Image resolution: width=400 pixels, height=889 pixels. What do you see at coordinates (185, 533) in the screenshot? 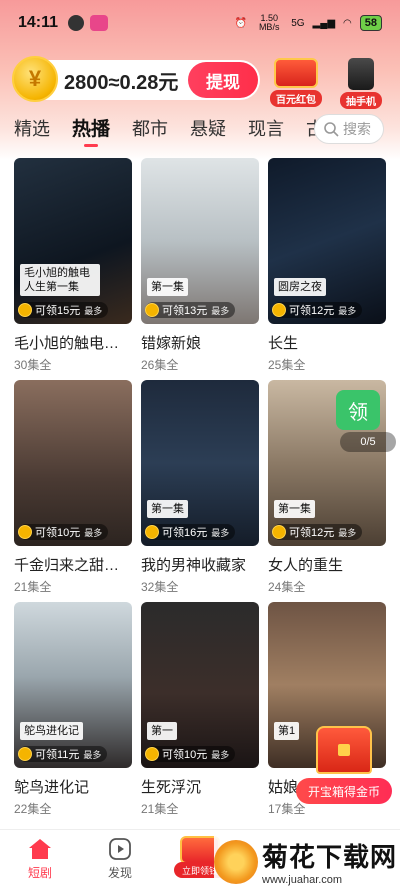
I see `reward-text: 可领16元` at bounding box center [185, 533].